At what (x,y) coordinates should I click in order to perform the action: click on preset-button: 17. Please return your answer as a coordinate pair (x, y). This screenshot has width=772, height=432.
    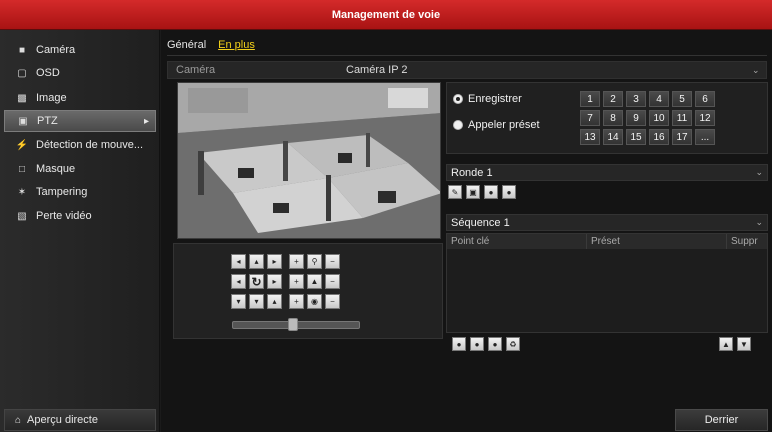
    Looking at the image, I should click on (682, 137).